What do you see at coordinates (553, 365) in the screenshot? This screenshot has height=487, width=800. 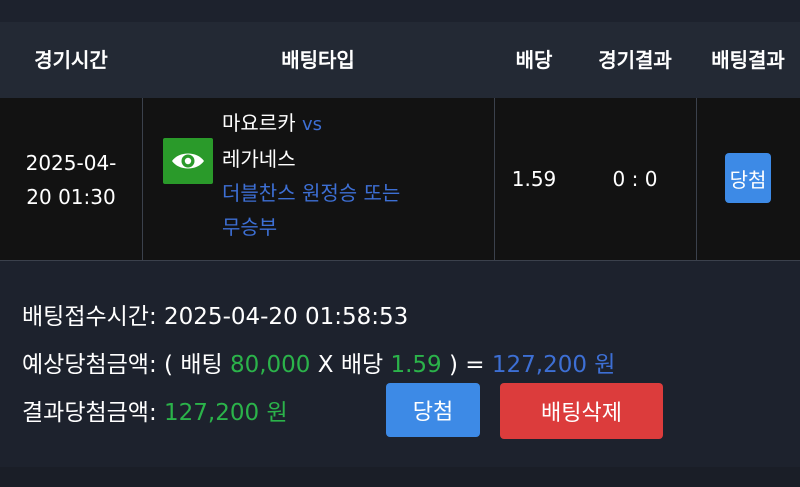 I see `expected-amount: 127,200 원` at bounding box center [553, 365].